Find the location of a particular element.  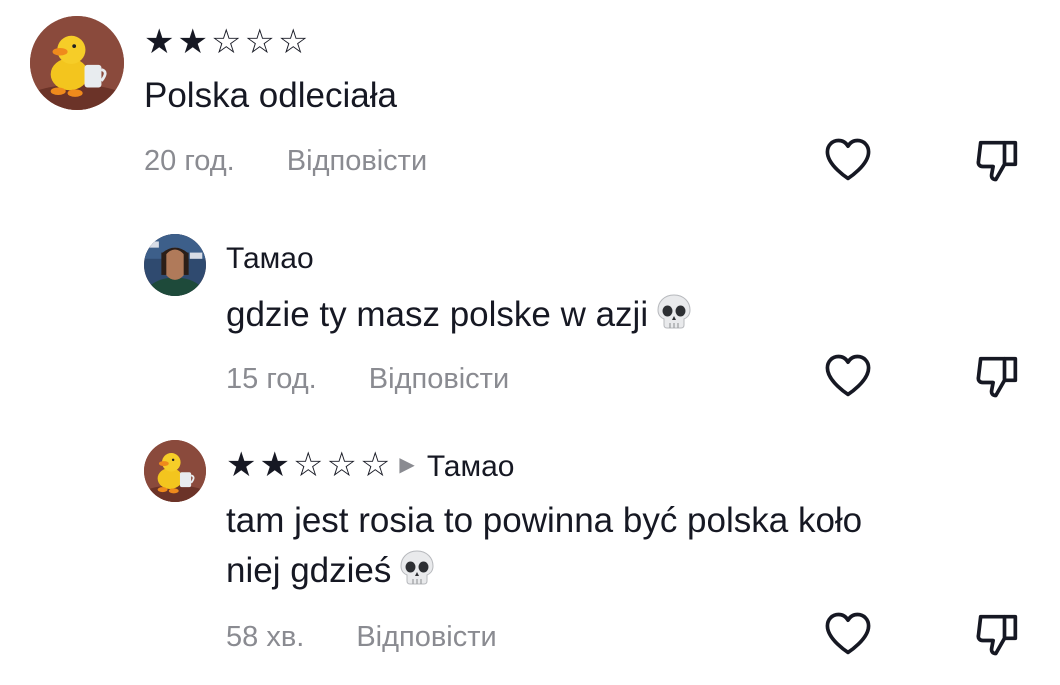

comment-text-line: niej gdzieś is located at coordinates (309, 570).